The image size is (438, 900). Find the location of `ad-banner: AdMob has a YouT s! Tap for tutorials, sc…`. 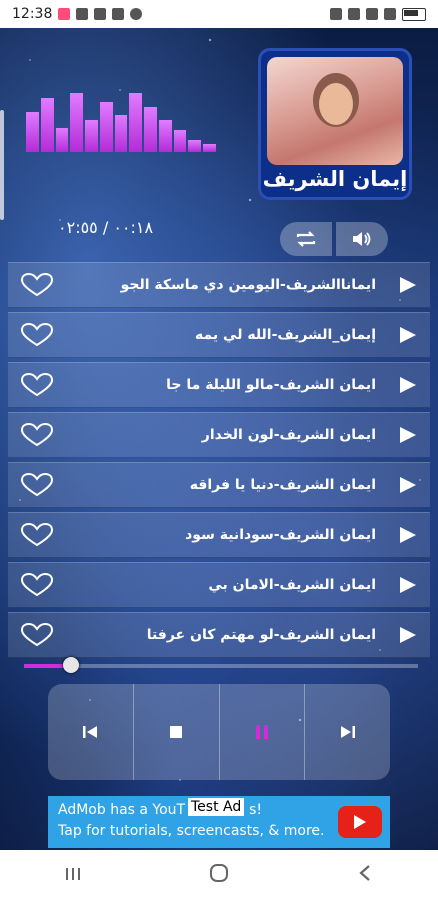

ad-banner: AdMob has a YouT s! Tap for tutorials, sc… is located at coordinates (219, 822).